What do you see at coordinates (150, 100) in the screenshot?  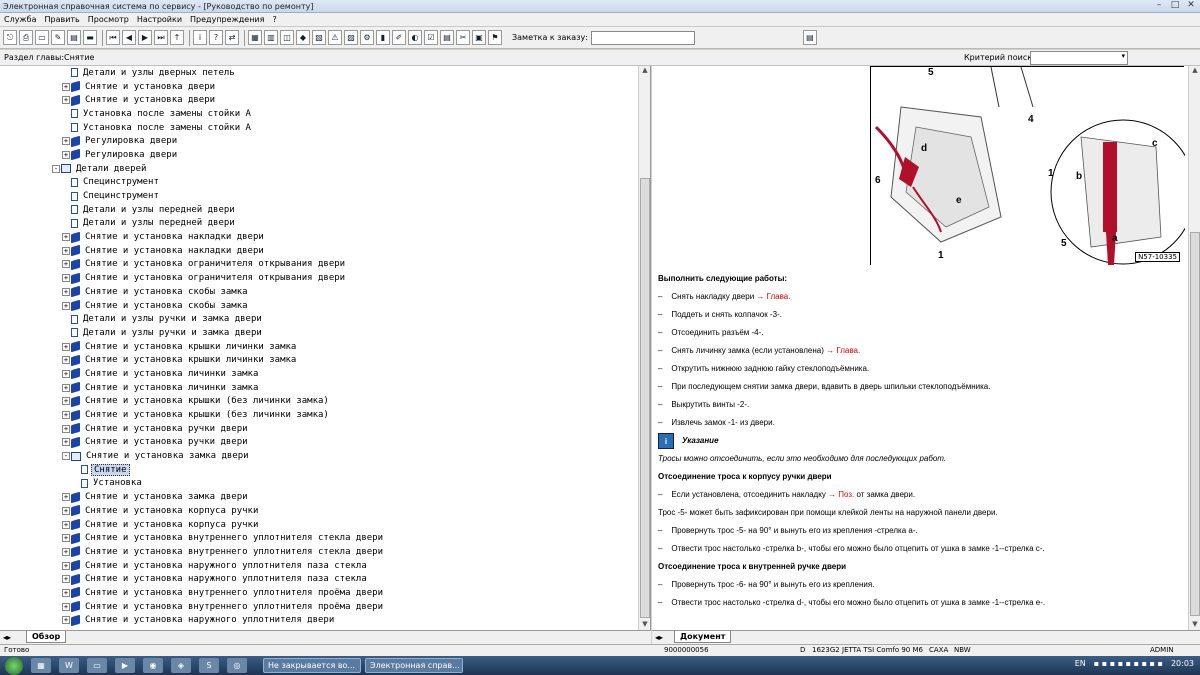 I see `tree-item-label: Снятие и установка двери` at bounding box center [150, 100].